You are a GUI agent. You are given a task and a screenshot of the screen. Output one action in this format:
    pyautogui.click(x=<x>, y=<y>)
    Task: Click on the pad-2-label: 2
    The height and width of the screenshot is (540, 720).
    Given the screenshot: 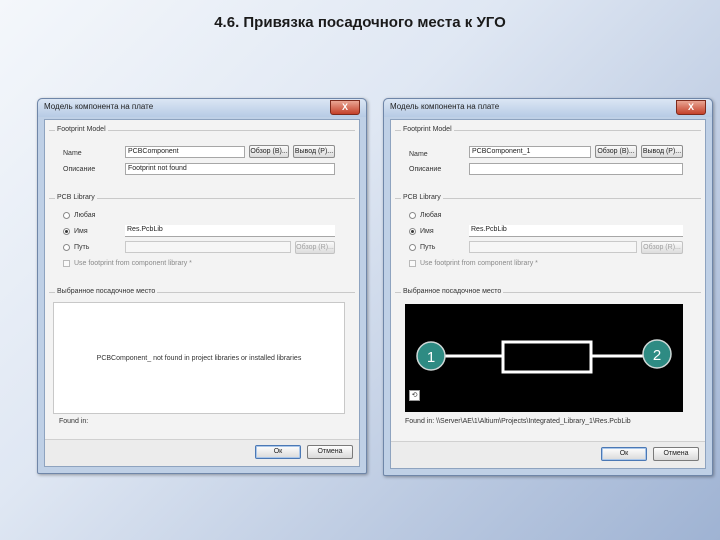 What is the action you would take?
    pyautogui.click(x=657, y=355)
    